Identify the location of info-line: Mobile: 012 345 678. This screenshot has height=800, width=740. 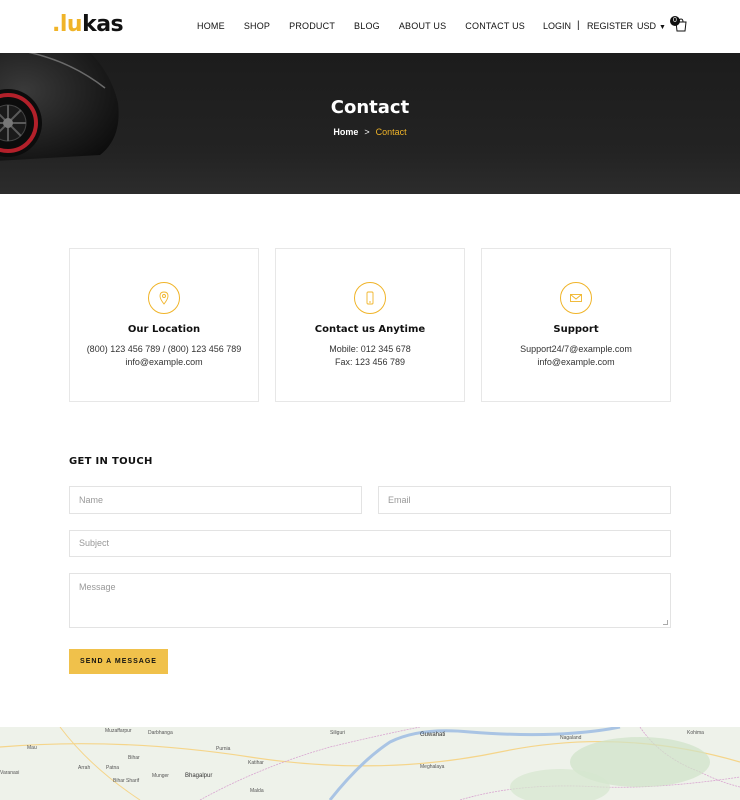
(370, 349).